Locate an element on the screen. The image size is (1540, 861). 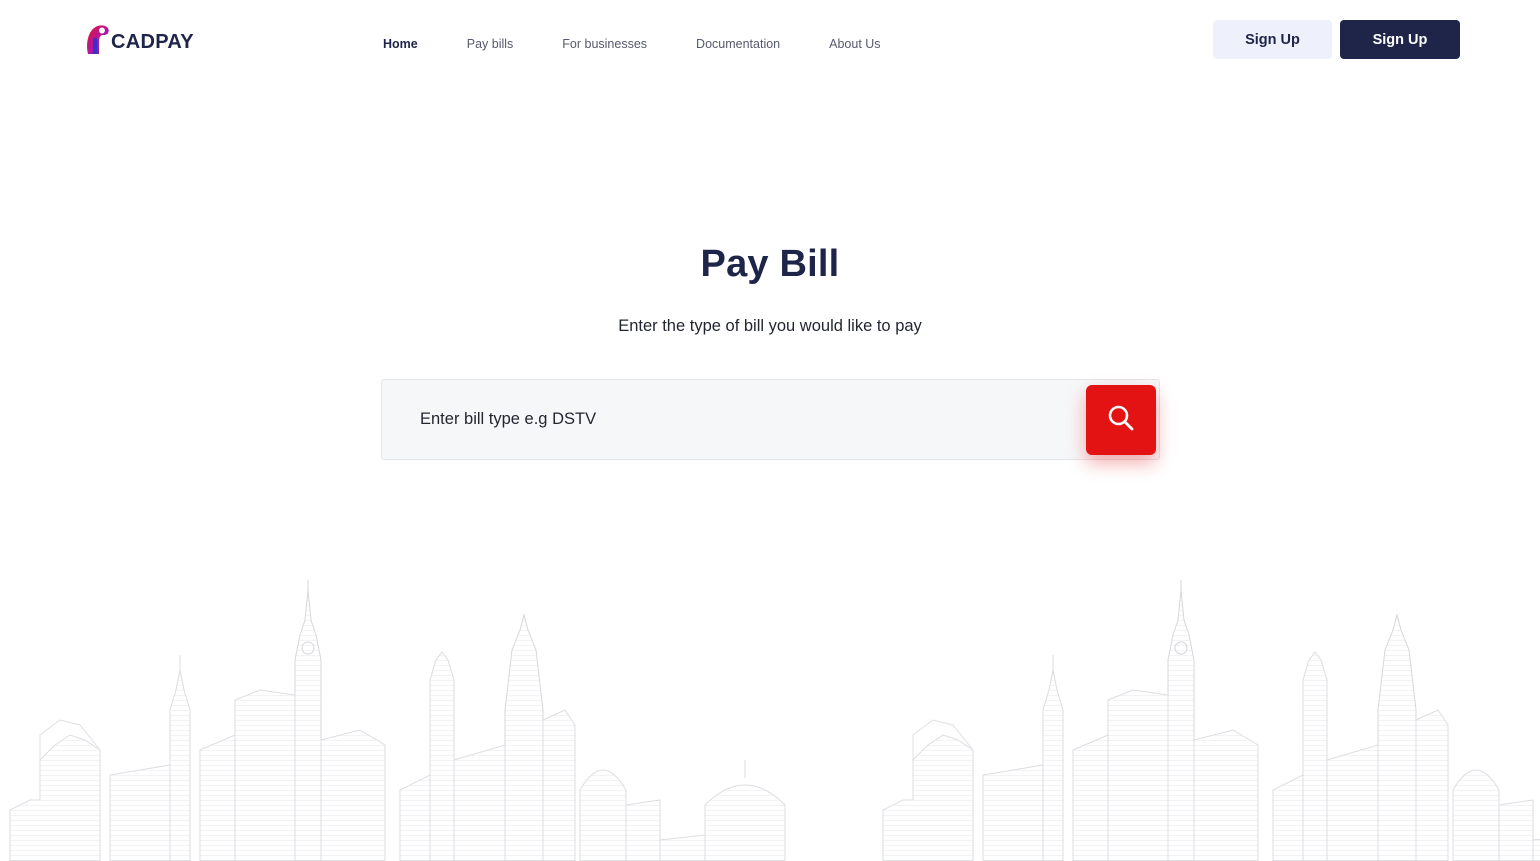
nav-item-for-businesses: For businesses is located at coordinates (604, 44).